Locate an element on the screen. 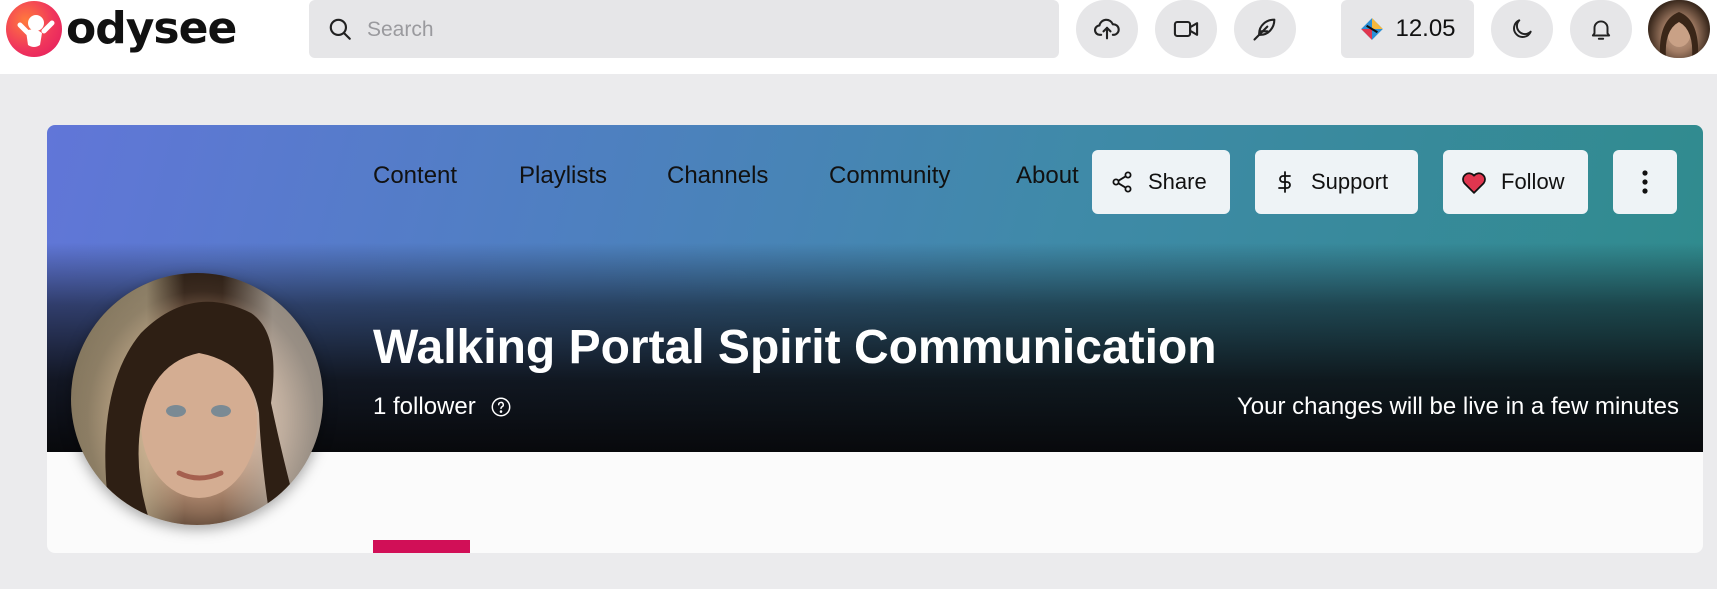  active-tab-indicator is located at coordinates (421, 546).